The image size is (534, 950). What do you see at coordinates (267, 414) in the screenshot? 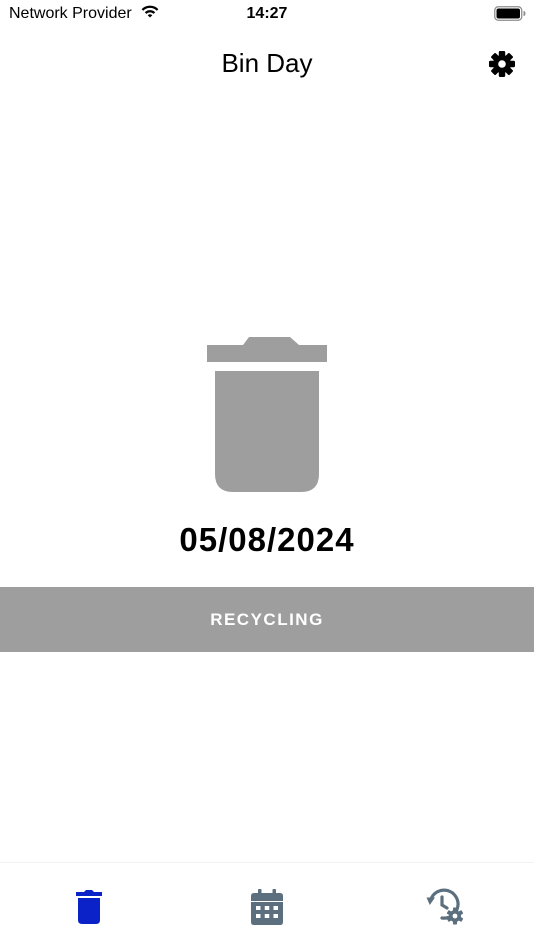
I see `bin-icon` at bounding box center [267, 414].